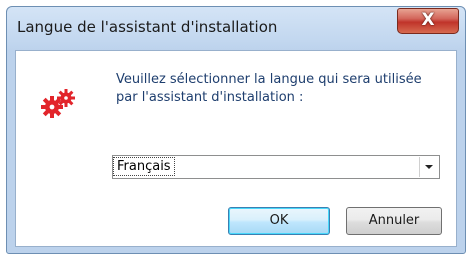 This screenshot has height=259, width=472. Describe the element at coordinates (147, 27) in the screenshot. I see `window-title: Langue de l'assistant d'installation` at that location.